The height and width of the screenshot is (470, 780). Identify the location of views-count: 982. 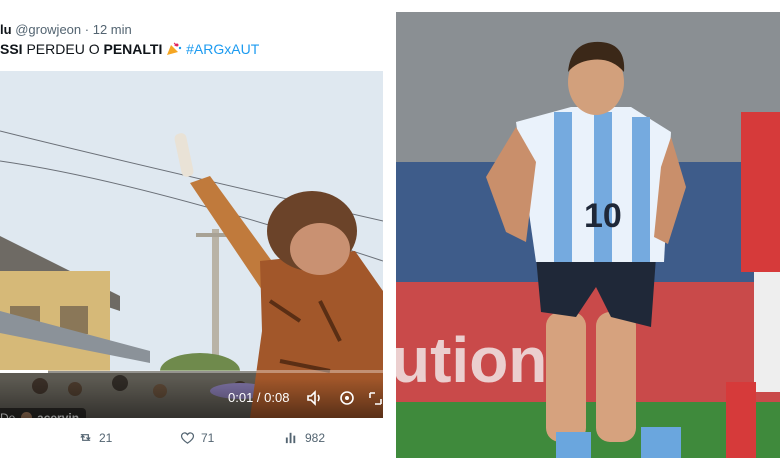
(315, 437).